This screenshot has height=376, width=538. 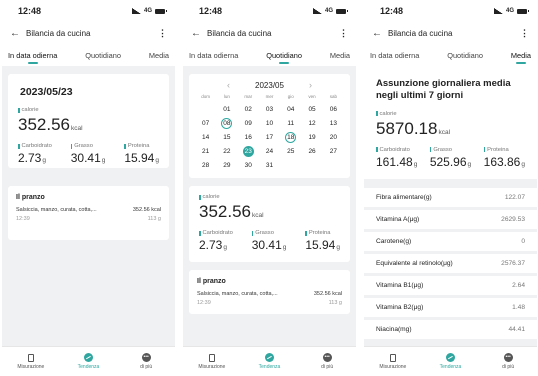 What do you see at coordinates (269, 85) in the screenshot?
I see `calendar-month: 2023/05` at bounding box center [269, 85].